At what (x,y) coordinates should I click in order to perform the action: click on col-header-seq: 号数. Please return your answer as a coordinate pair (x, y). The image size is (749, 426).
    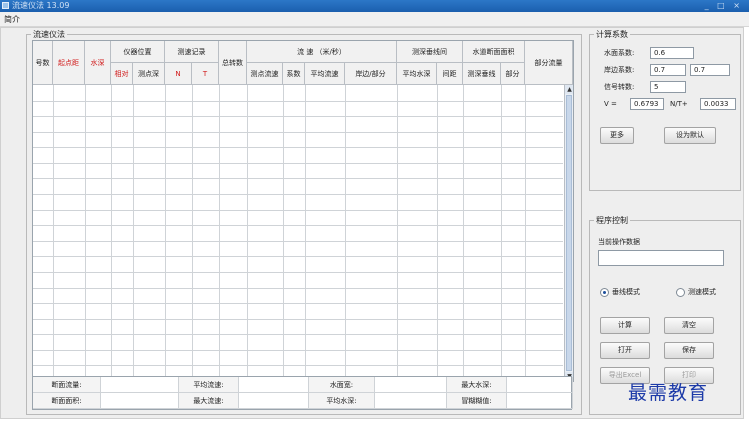
    Looking at the image, I should click on (43, 63).